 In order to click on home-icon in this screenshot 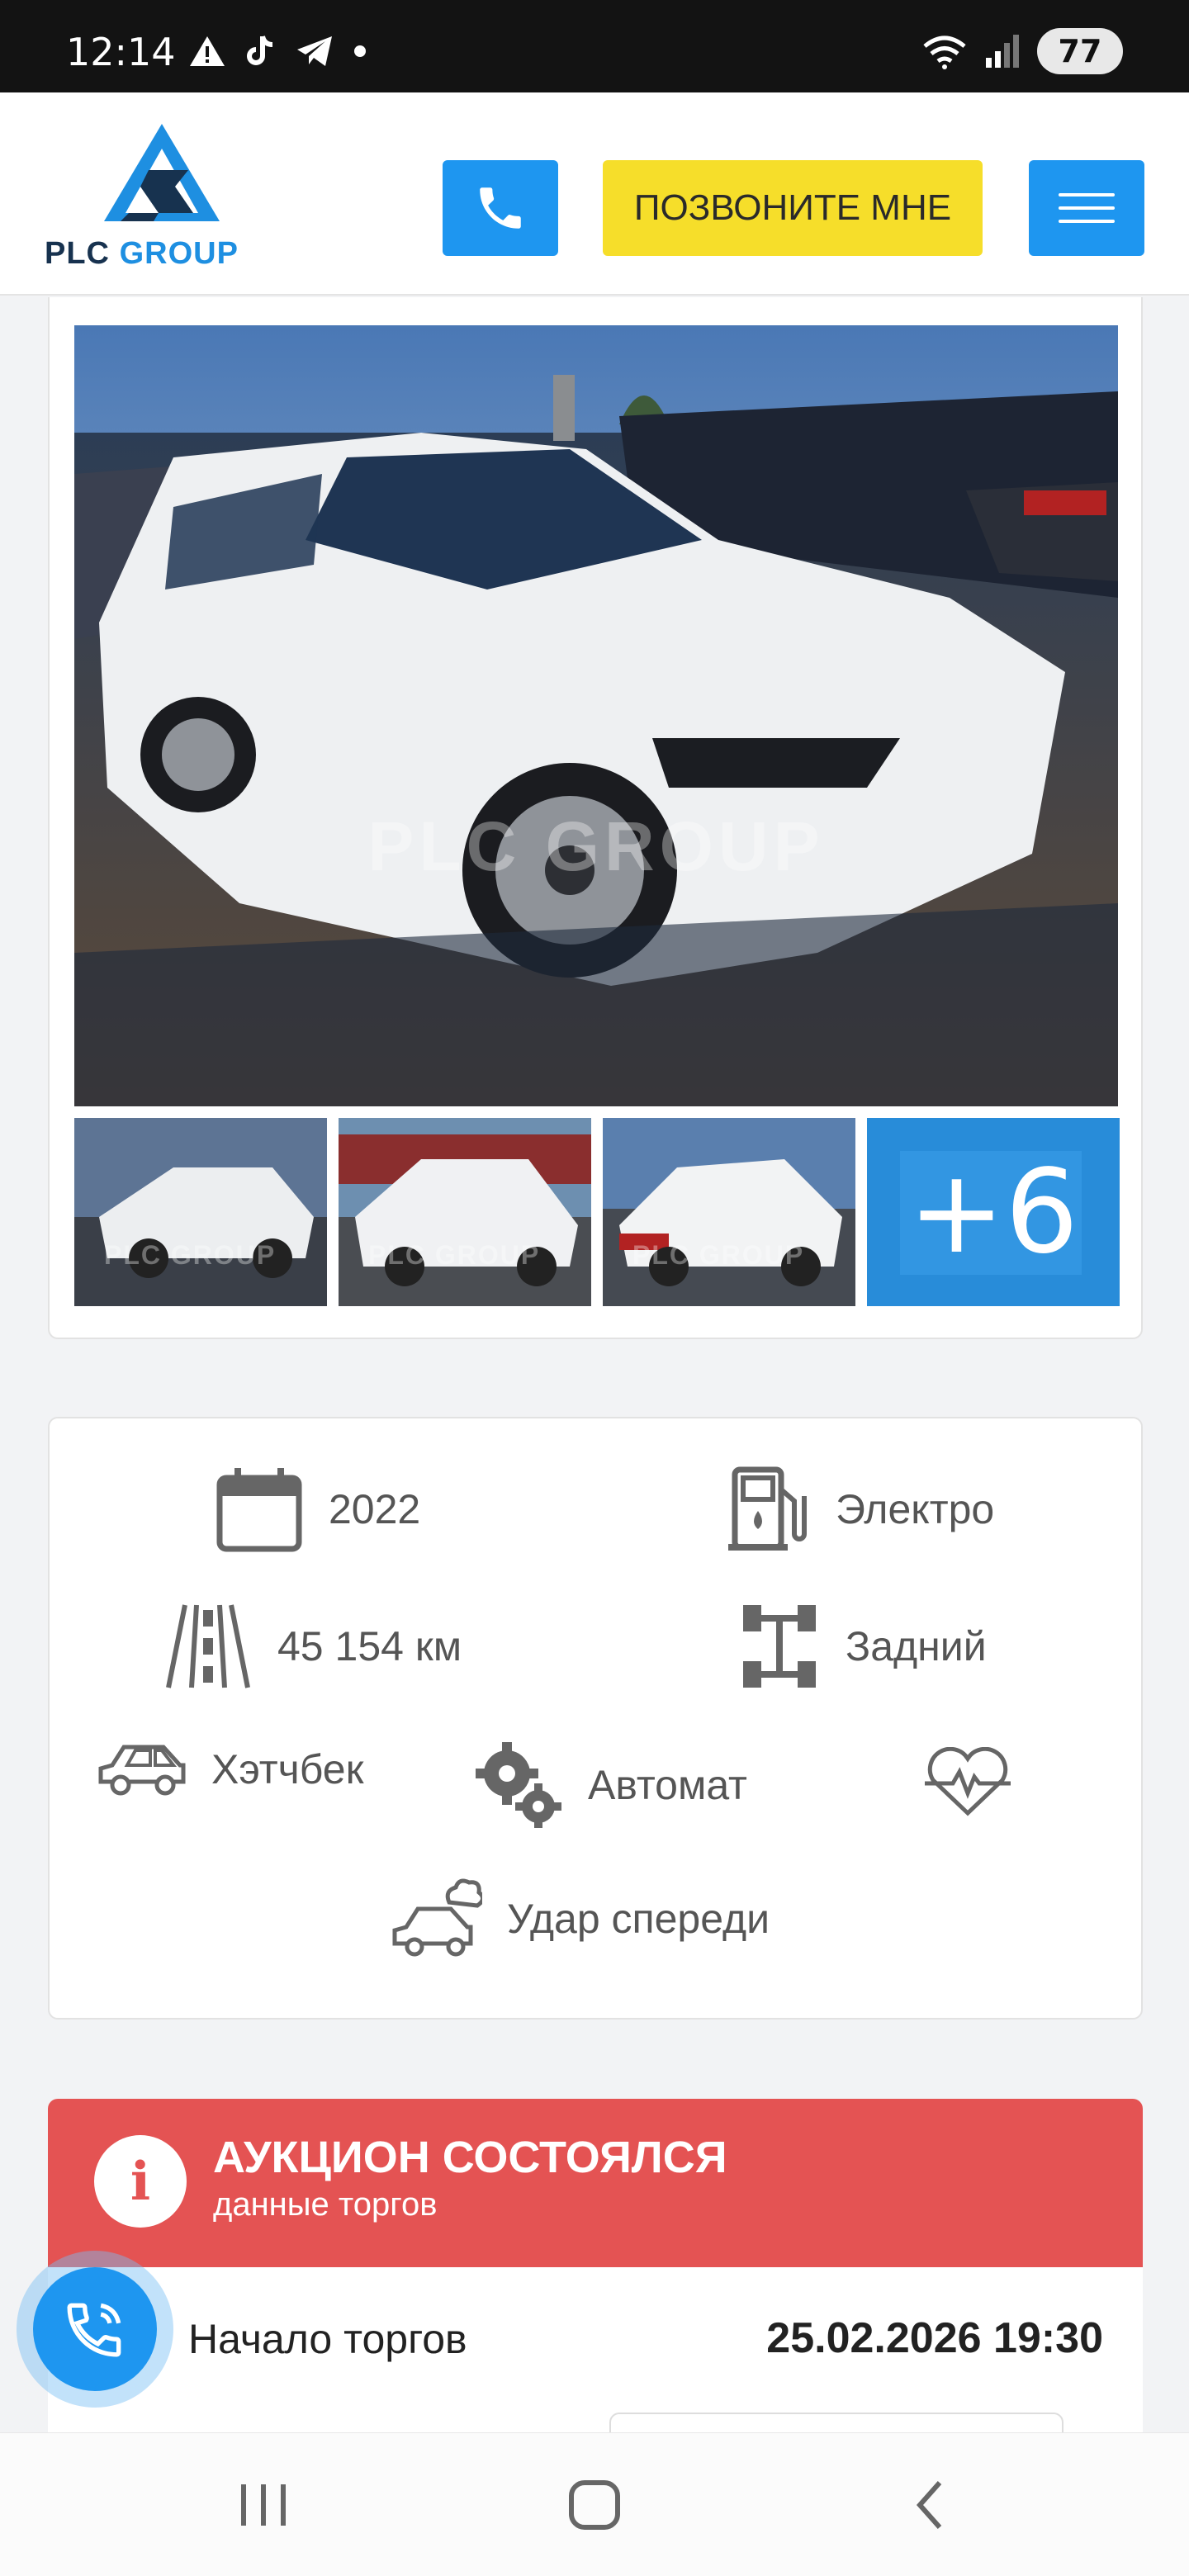, I will do `click(595, 2505)`.